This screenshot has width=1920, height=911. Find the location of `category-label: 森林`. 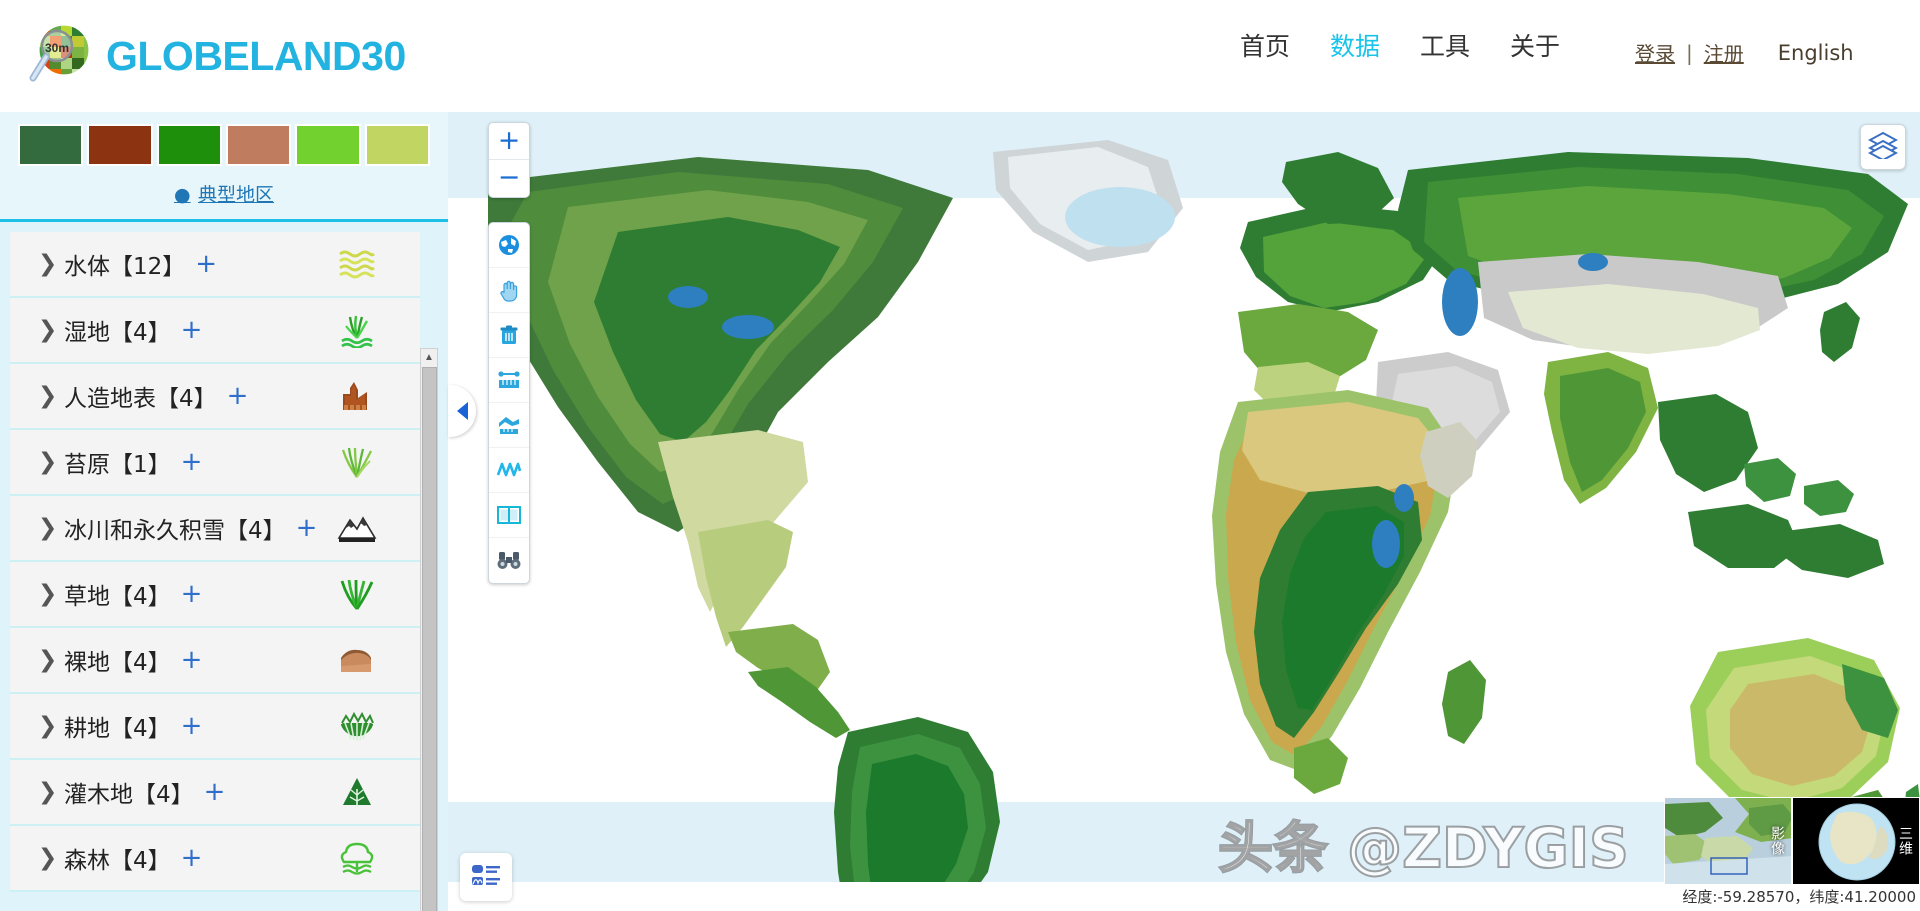

category-label: 森林 is located at coordinates (87, 861).